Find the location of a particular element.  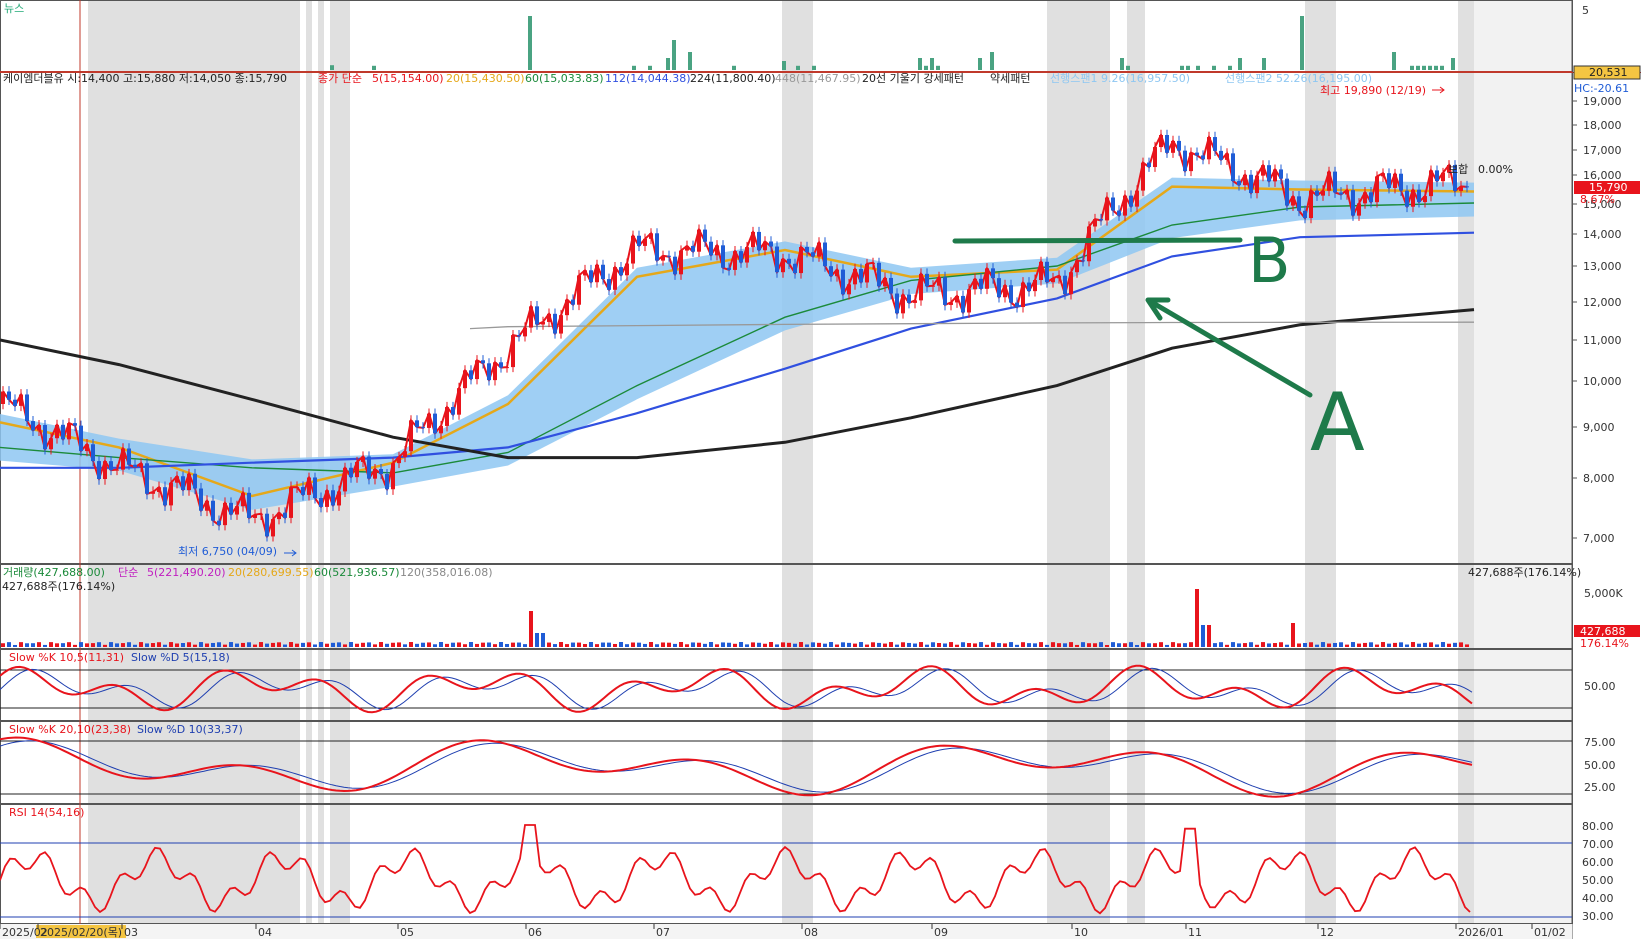

rsi-tick-50: 50.00 is located at coordinates (1598, 880).